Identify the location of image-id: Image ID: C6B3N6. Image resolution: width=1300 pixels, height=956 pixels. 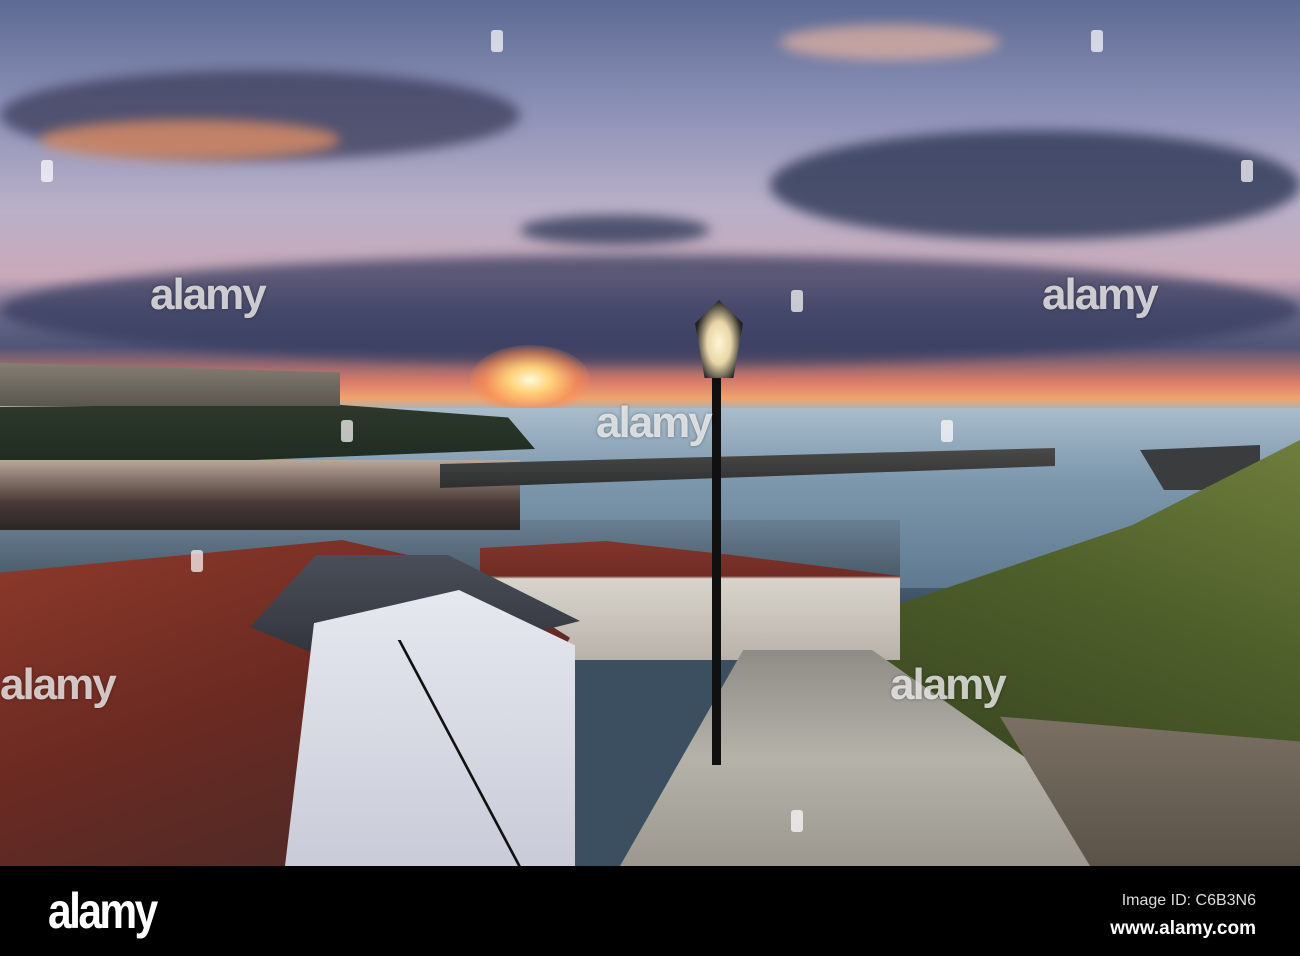
(1188, 900).